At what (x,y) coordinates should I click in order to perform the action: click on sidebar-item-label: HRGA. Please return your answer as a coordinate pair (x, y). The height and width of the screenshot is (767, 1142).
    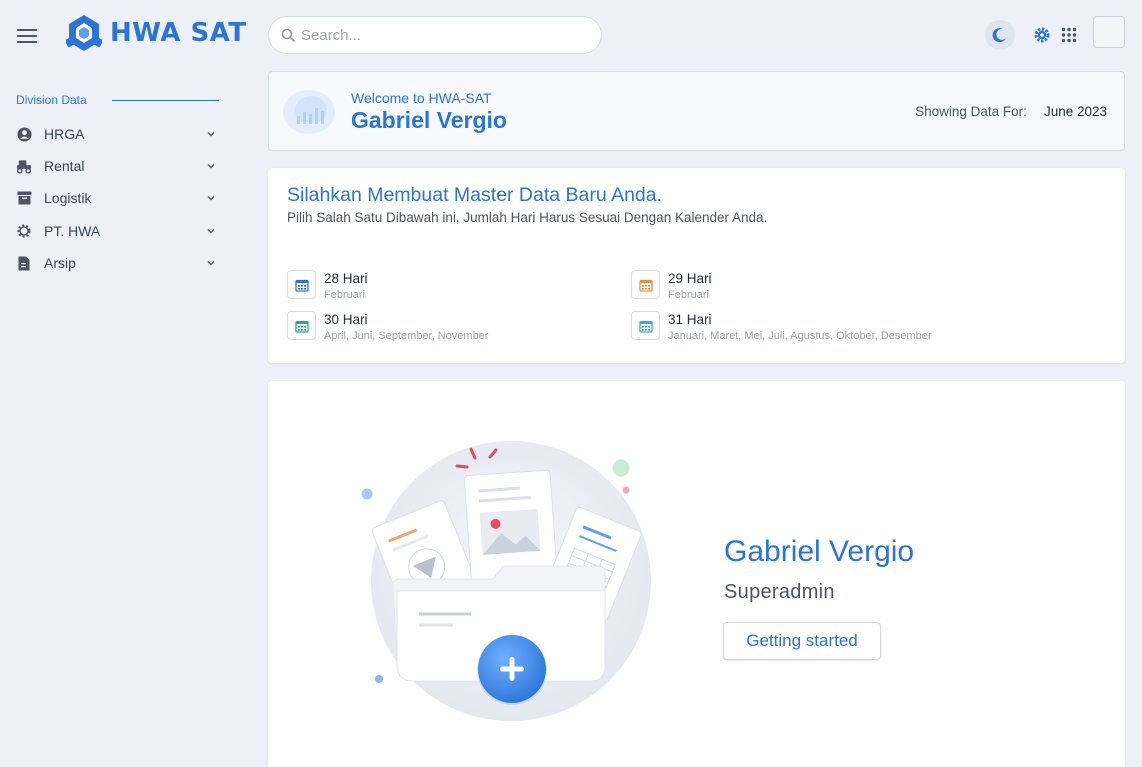
    Looking at the image, I should click on (64, 134).